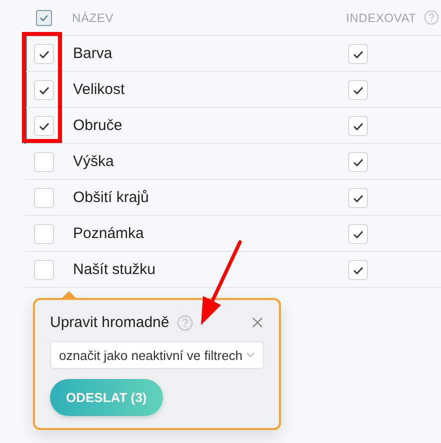 The image size is (441, 443). Describe the element at coordinates (110, 322) in the screenshot. I see `popup-title: Upravit hromadně` at that location.